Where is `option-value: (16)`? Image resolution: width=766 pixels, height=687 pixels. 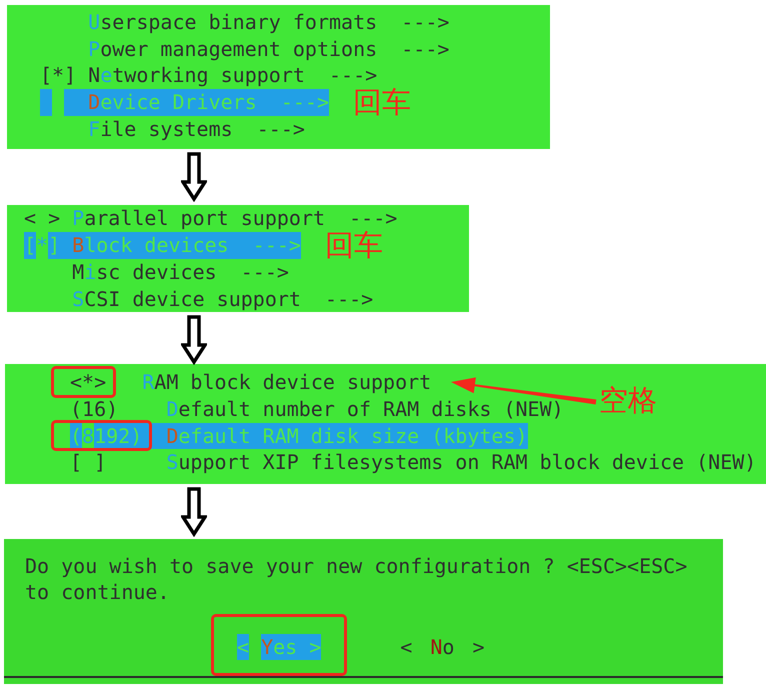
option-value: (16) is located at coordinates (94, 409).